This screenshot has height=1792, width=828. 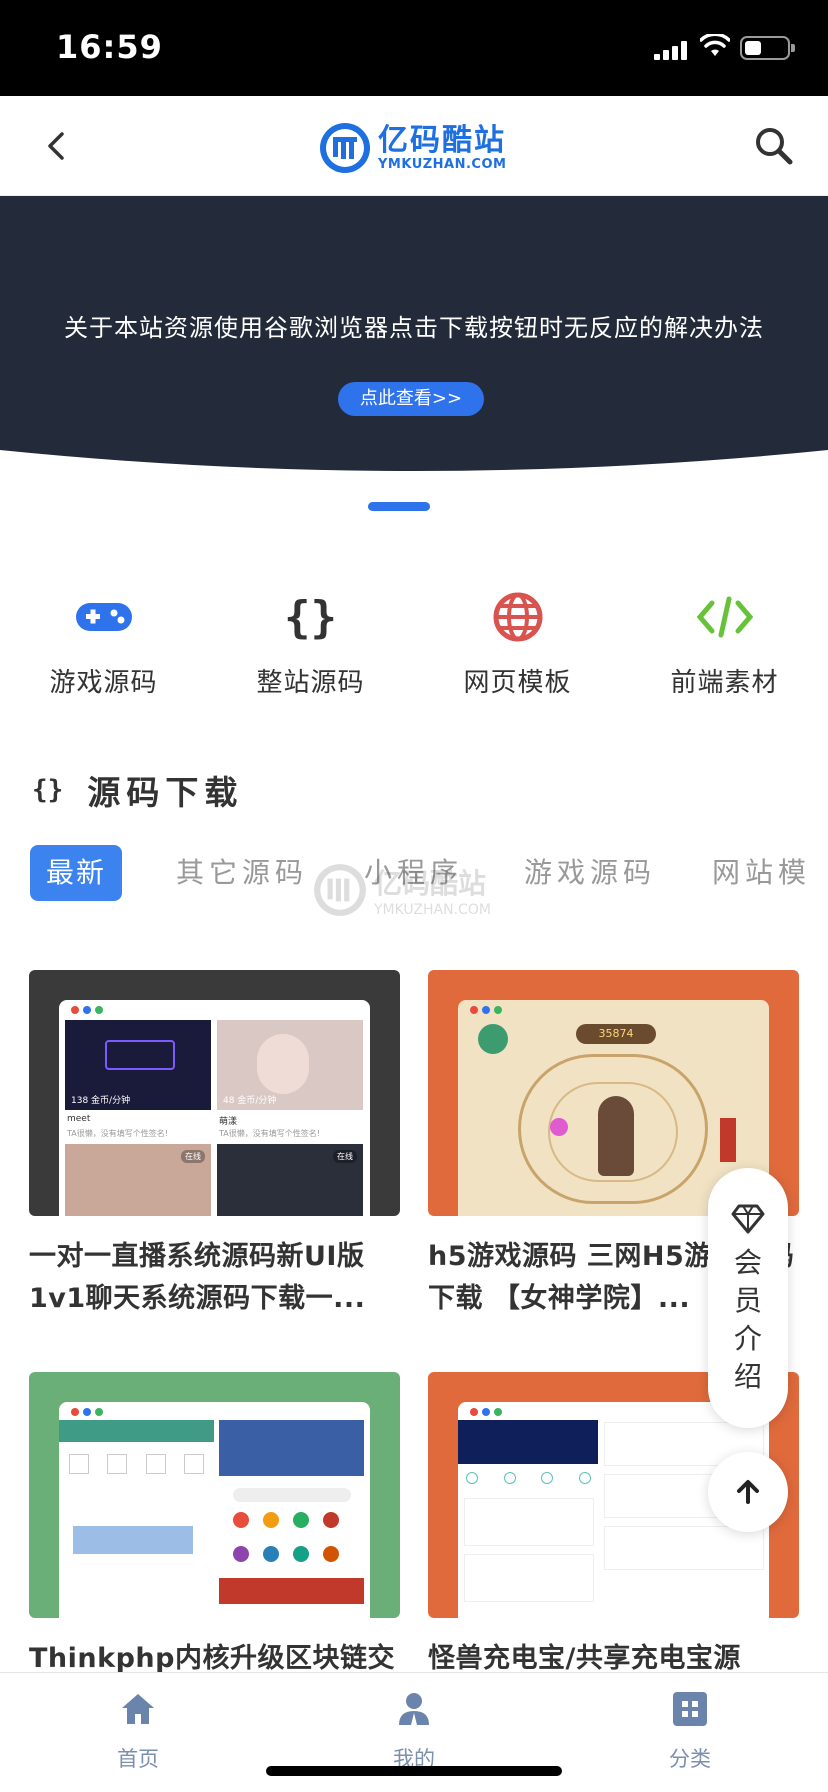 I want to click on arrow-up-icon, so click(x=748, y=1492).